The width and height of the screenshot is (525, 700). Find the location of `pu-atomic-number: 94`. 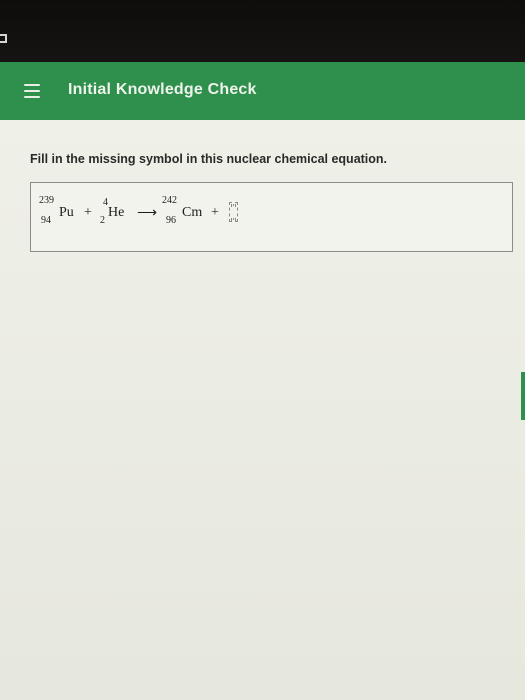

pu-atomic-number: 94 is located at coordinates (46, 220).